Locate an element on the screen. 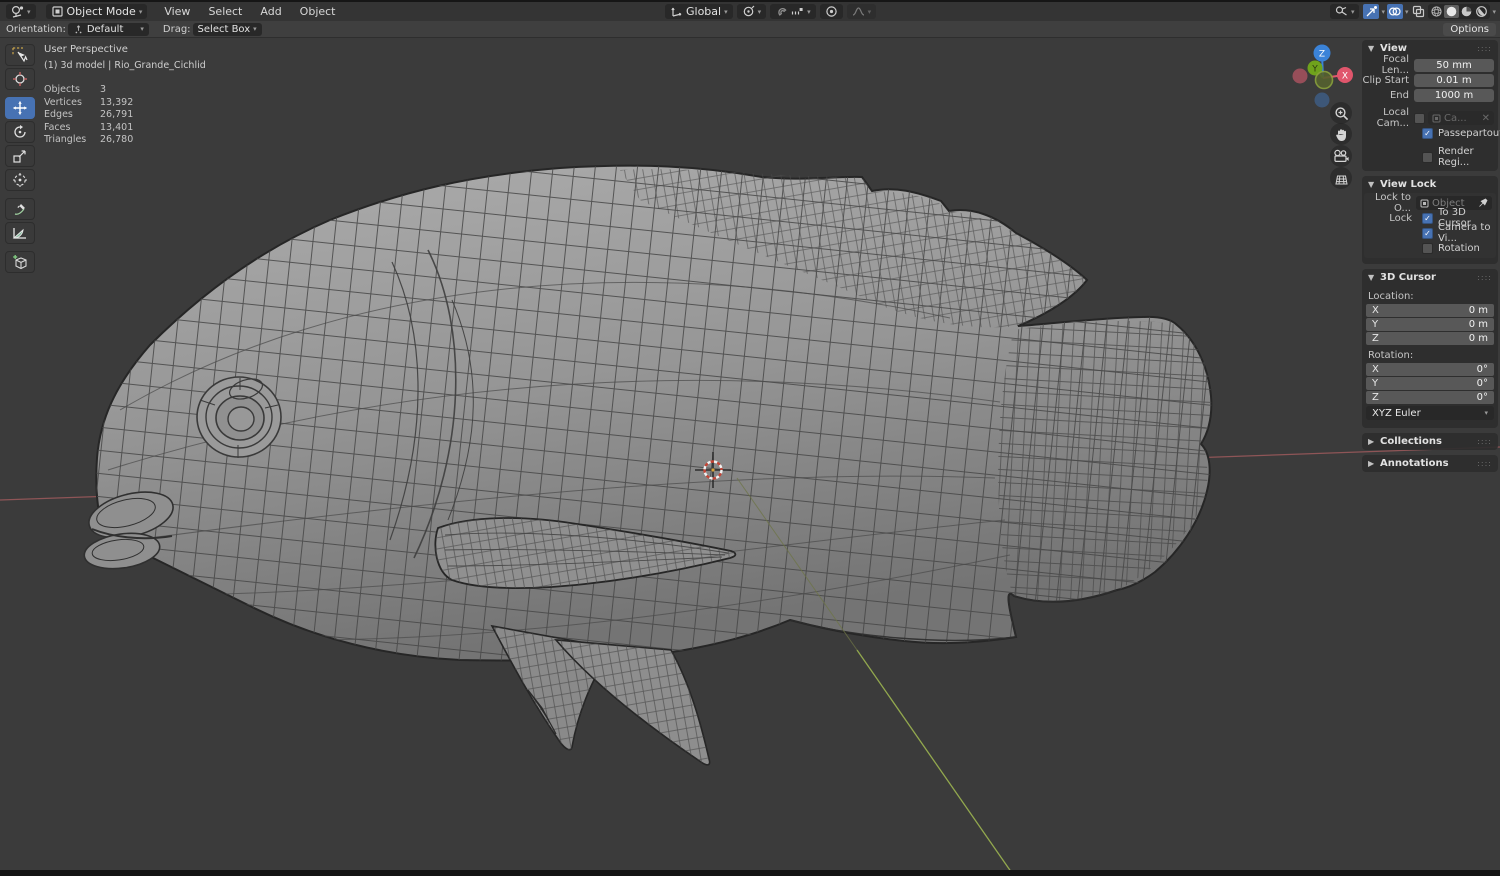 The width and height of the screenshot is (1500, 876). orientation-default-icon is located at coordinates (78, 28).